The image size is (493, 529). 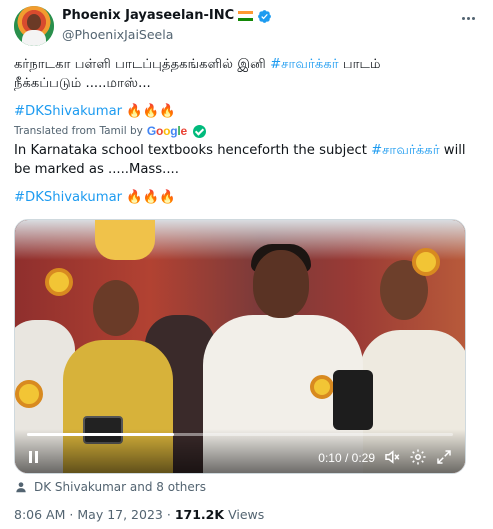 I want to click on pause-icon, so click(x=34, y=457).